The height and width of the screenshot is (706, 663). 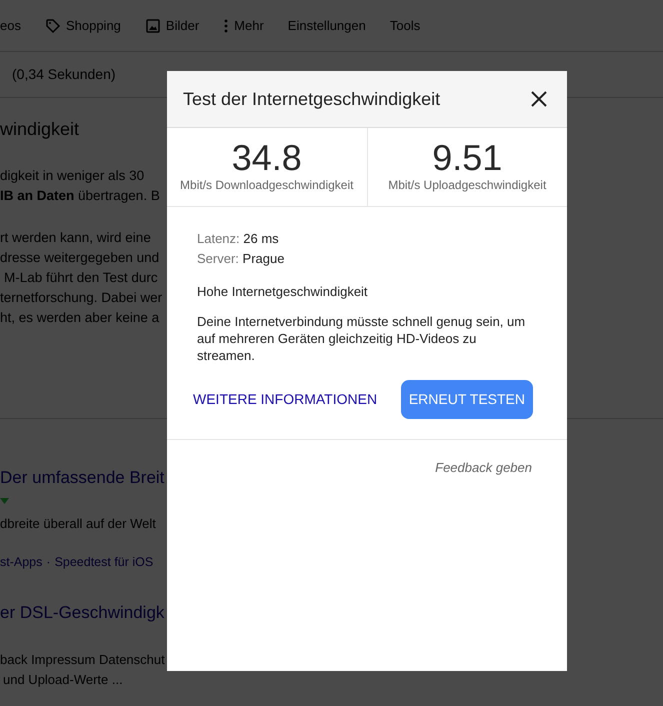 What do you see at coordinates (267, 158) in the screenshot?
I see `download-speed: 34.8` at bounding box center [267, 158].